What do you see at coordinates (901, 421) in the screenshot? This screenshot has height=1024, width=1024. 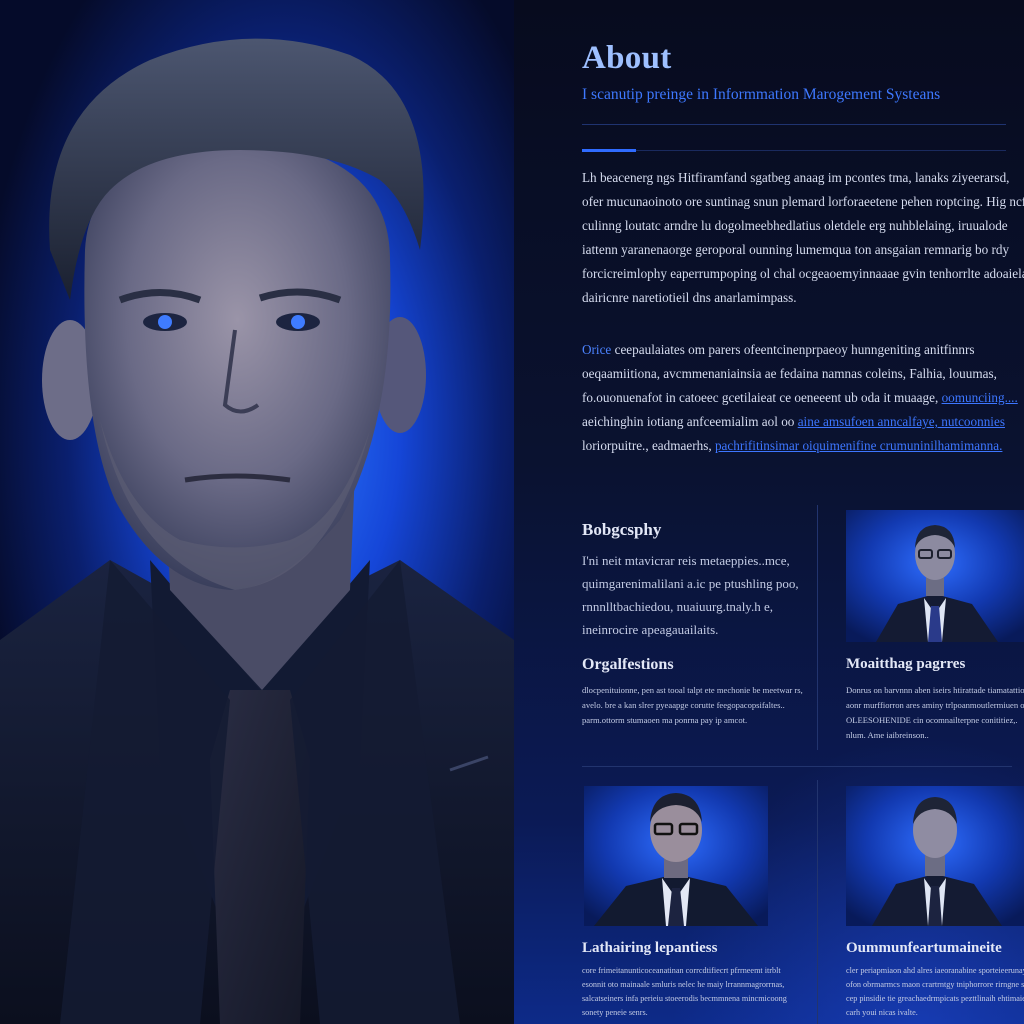 I see `inline-link: aine amsufoen anncalfaye, nutcoonnies` at bounding box center [901, 421].